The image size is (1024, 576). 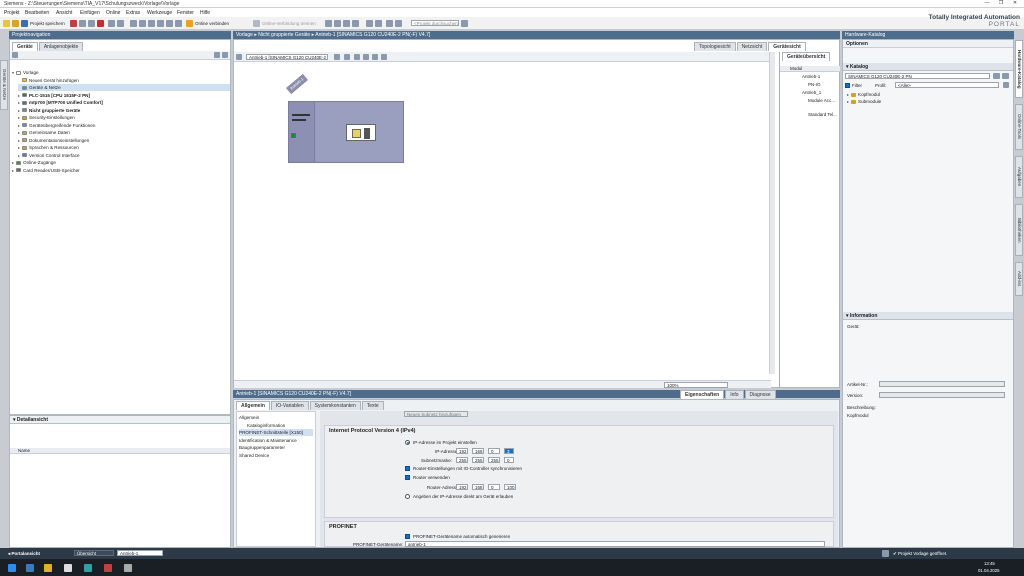 What do you see at coordinates (509, 451) in the screenshot?
I see `ip-octet-4: 3` at bounding box center [509, 451].